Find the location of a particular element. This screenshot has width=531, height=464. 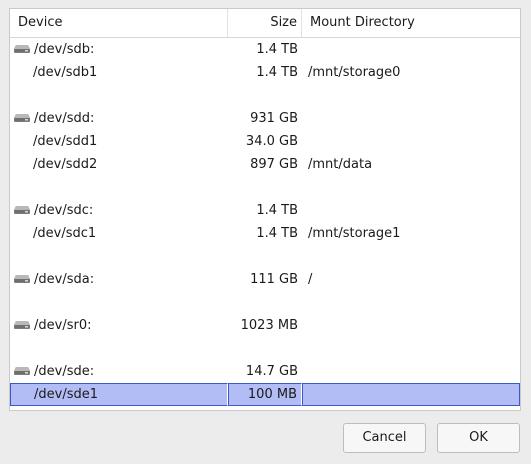

mount-cell: / is located at coordinates (310, 279).